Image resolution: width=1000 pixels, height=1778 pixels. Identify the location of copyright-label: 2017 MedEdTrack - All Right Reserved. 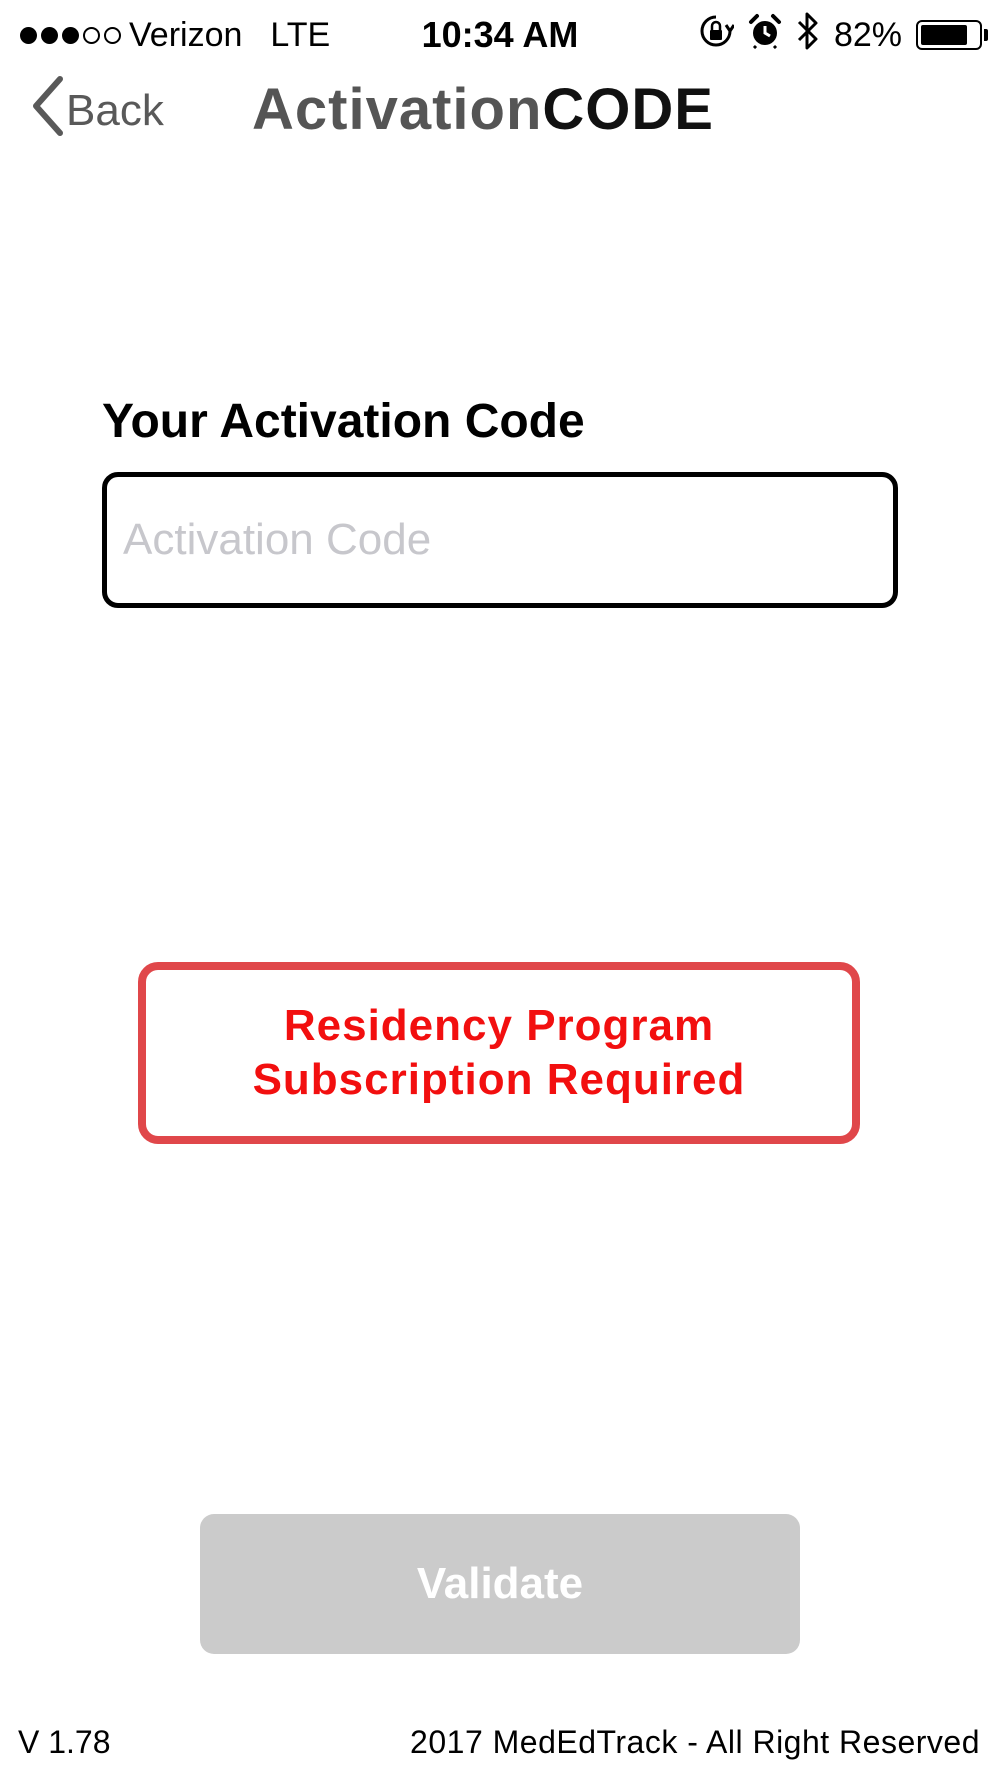
(695, 1742).